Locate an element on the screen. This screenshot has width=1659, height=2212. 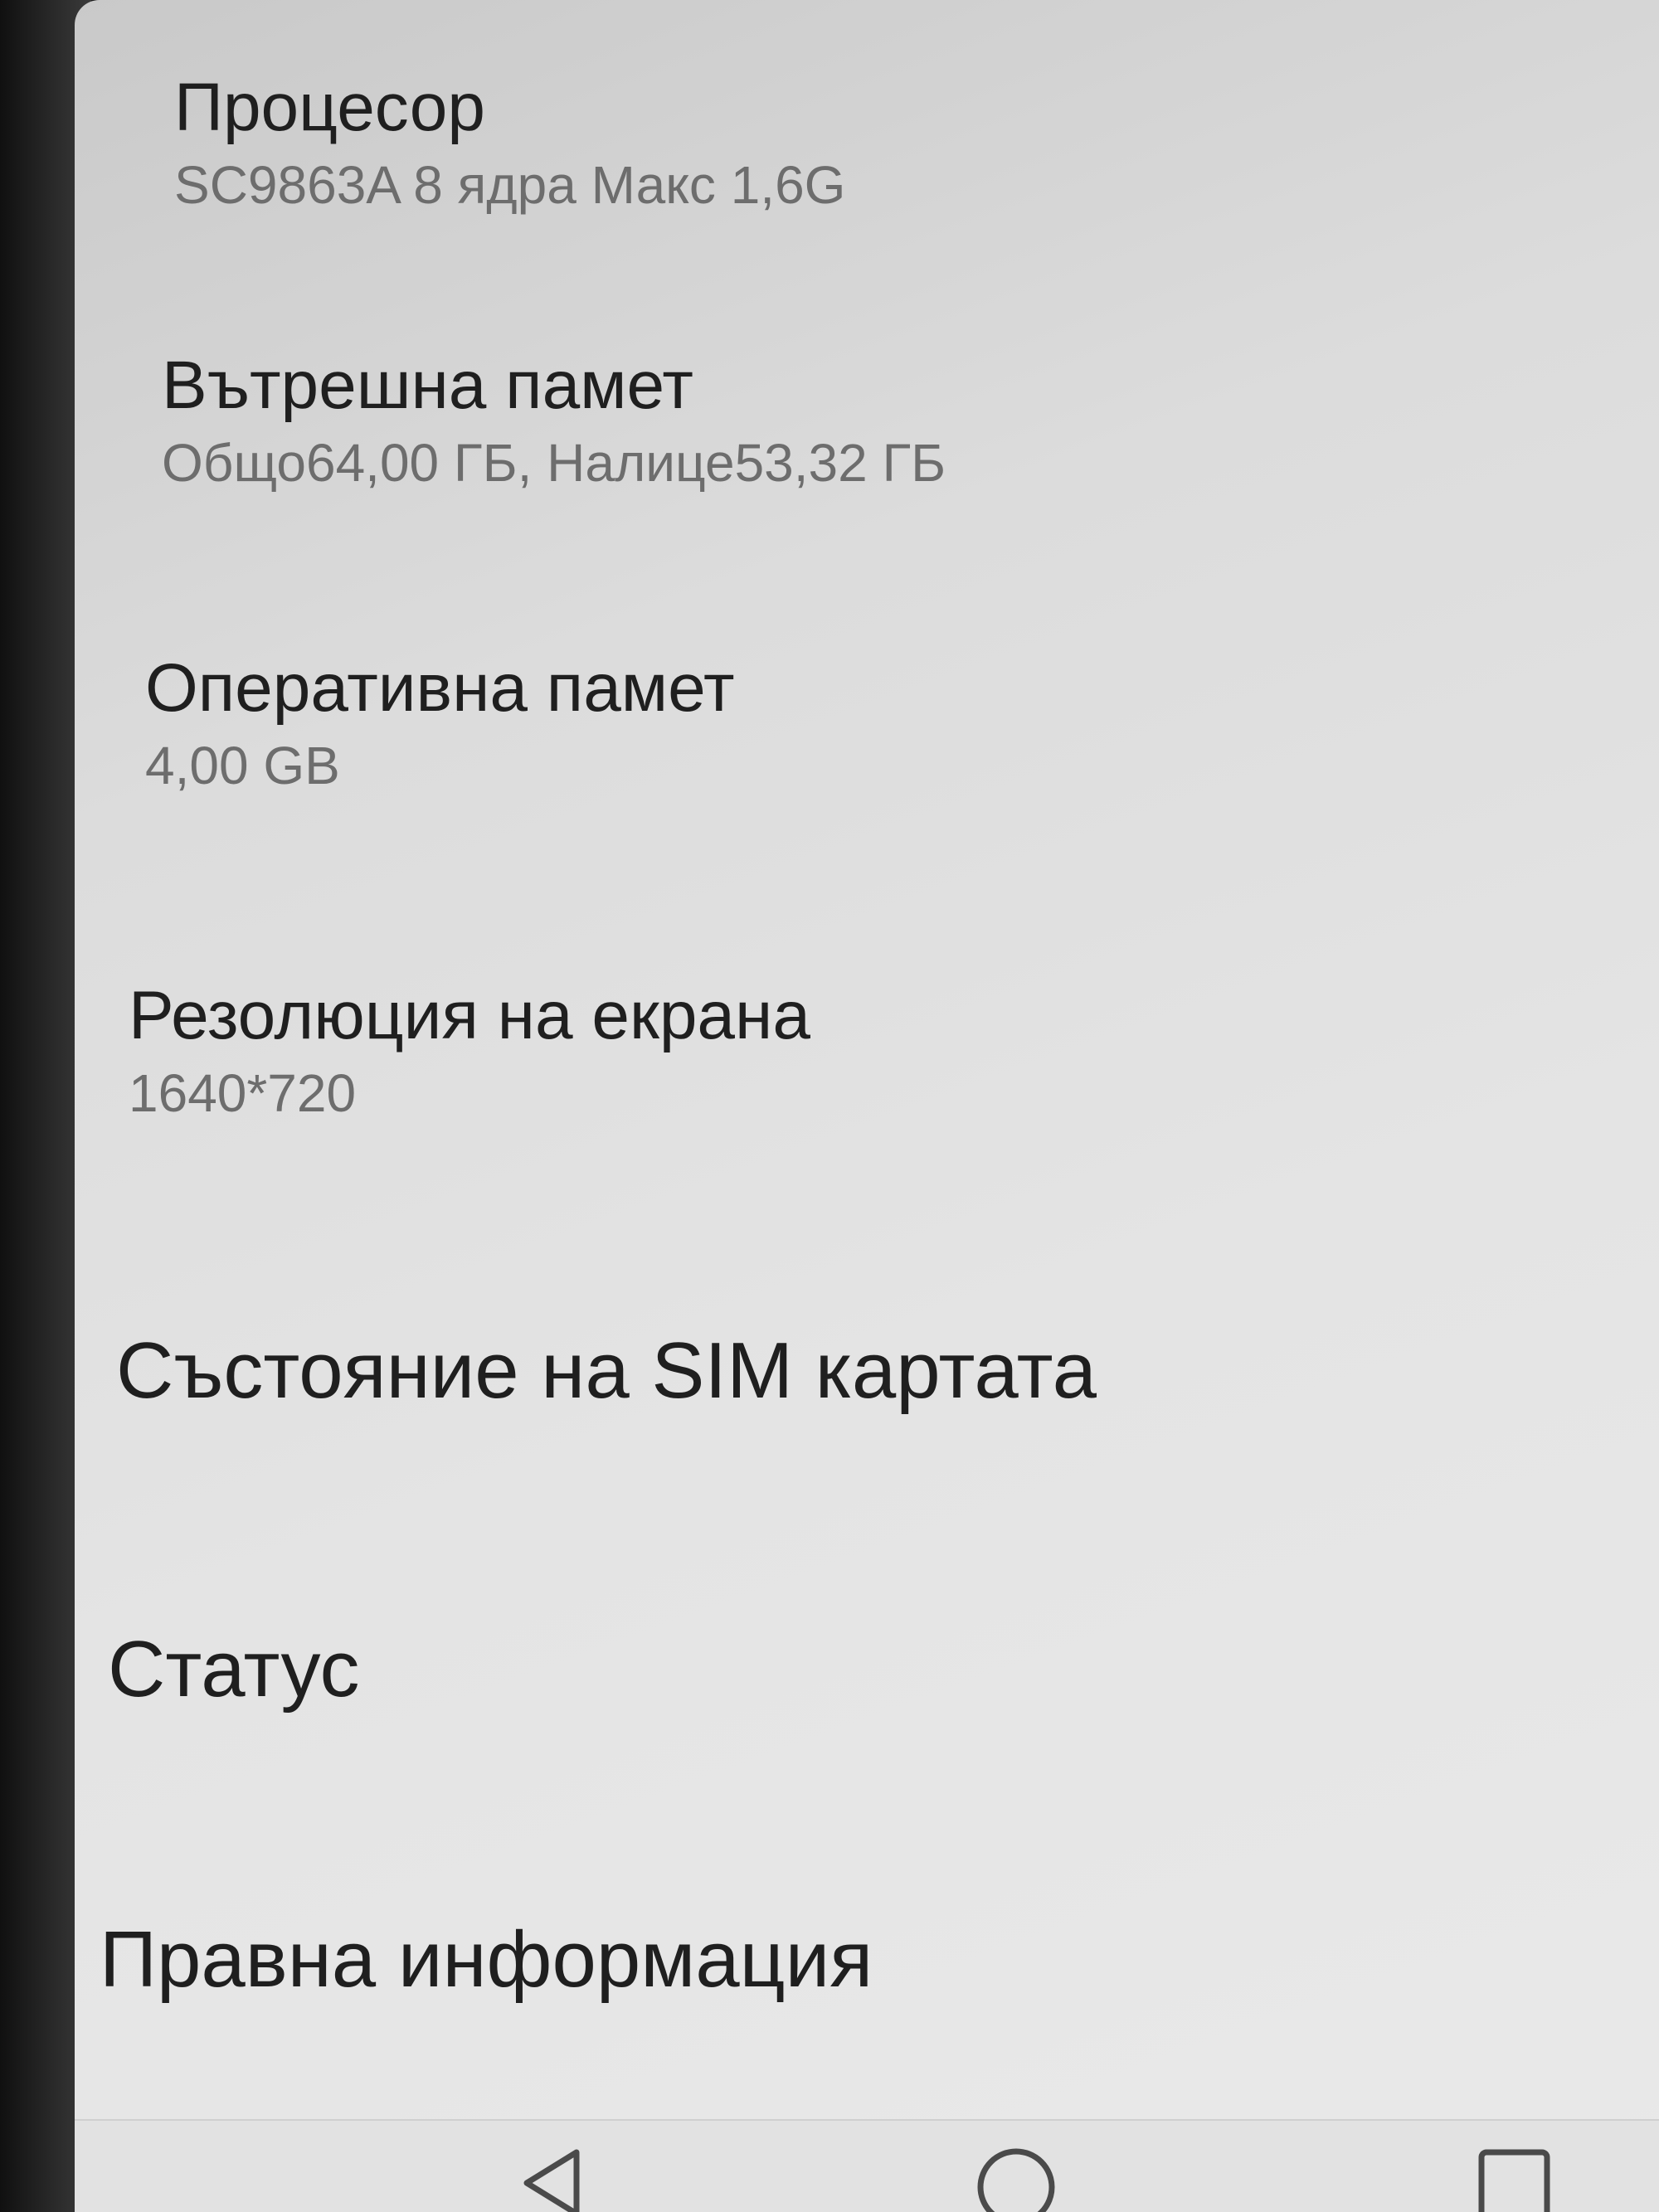
settings-item-title: Процесор is located at coordinates (329, 107).